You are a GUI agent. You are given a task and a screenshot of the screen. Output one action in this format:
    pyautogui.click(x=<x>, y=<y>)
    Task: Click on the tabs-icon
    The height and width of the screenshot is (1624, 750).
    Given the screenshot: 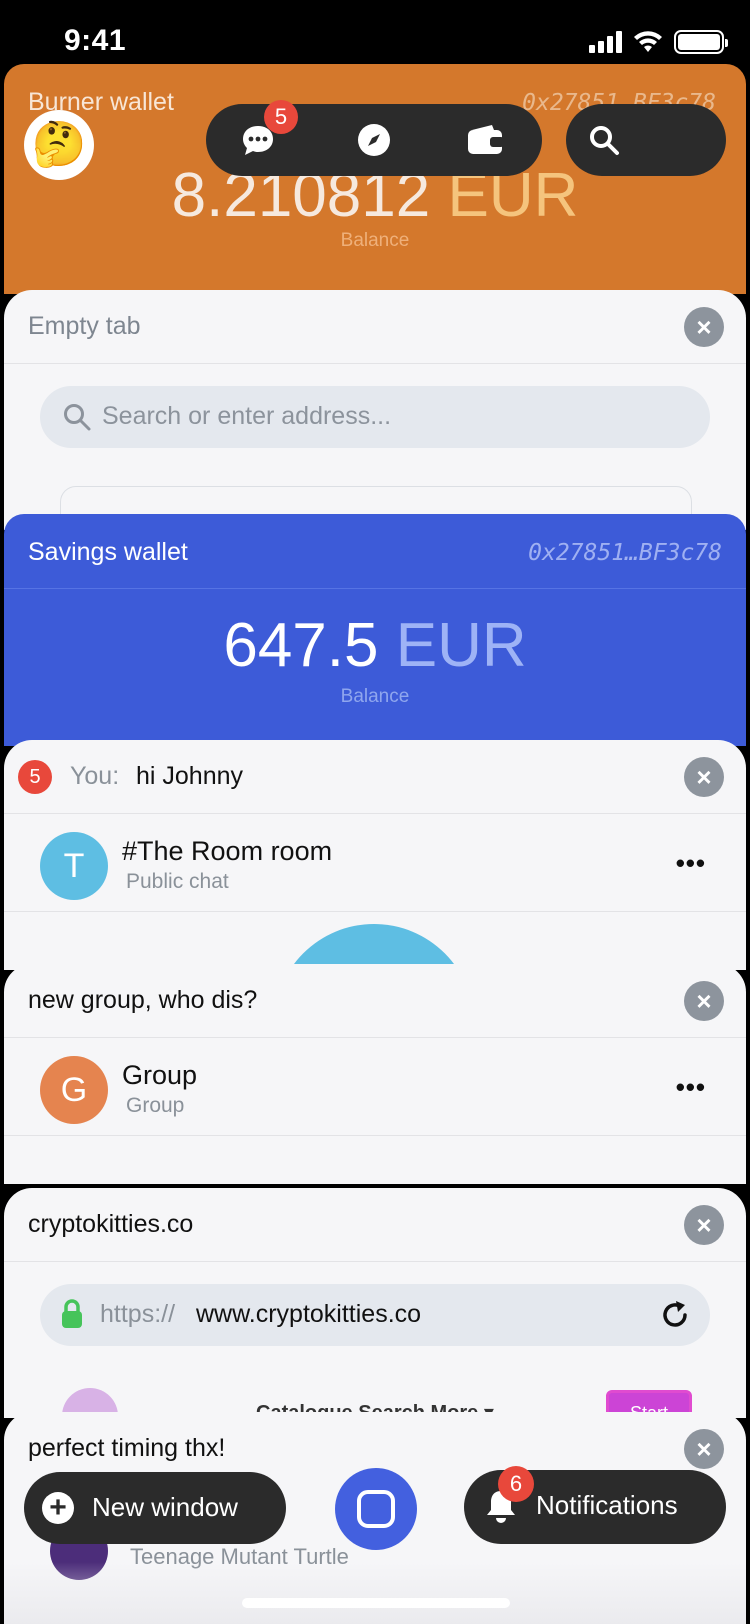 What is the action you would take?
    pyautogui.click(x=376, y=1509)
    